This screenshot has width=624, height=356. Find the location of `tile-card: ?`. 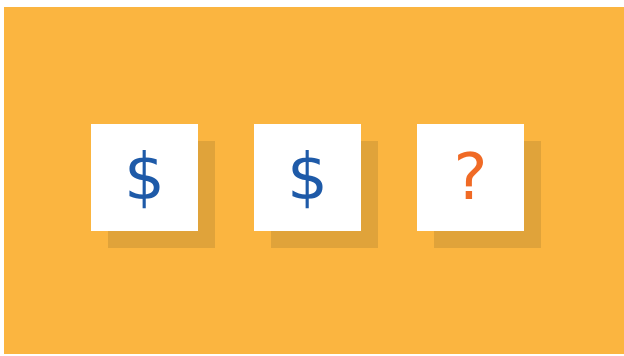

tile-card: ? is located at coordinates (470, 177).